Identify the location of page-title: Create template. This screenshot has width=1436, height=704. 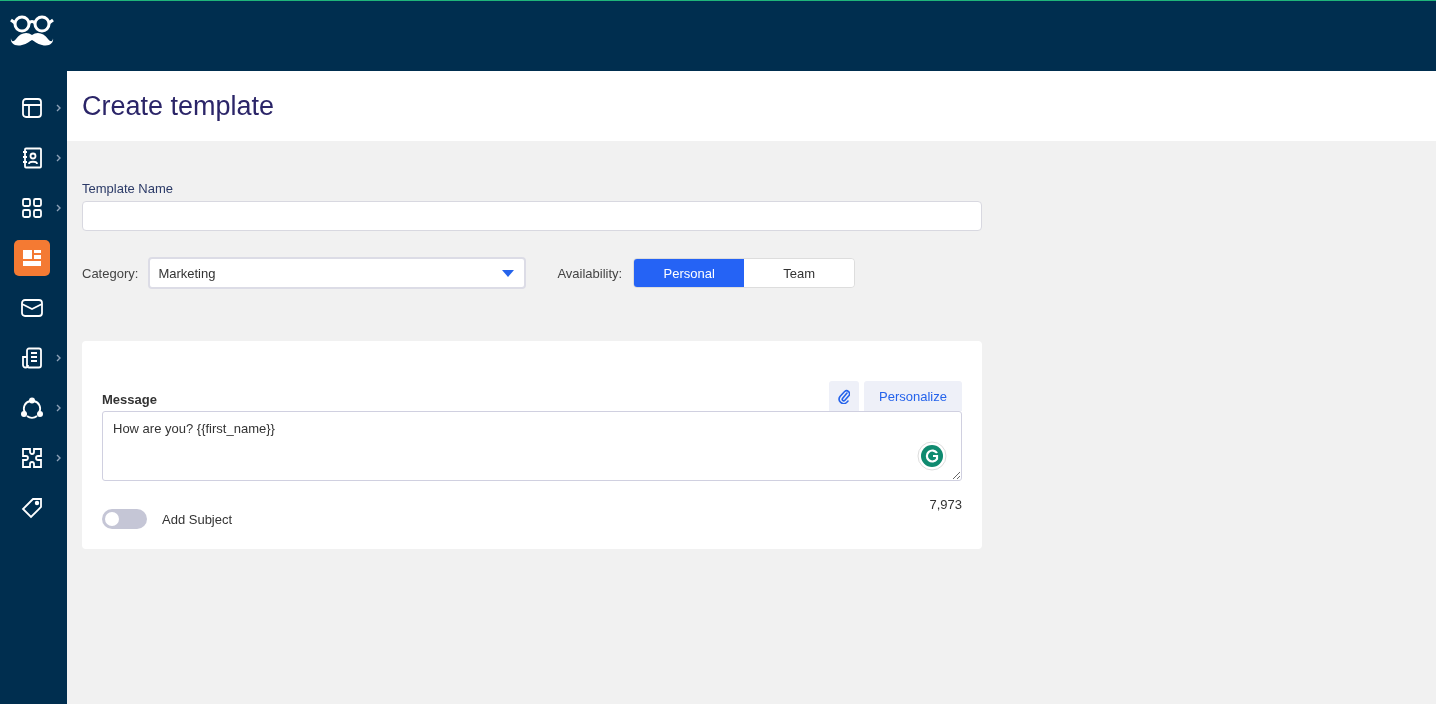
(178, 106).